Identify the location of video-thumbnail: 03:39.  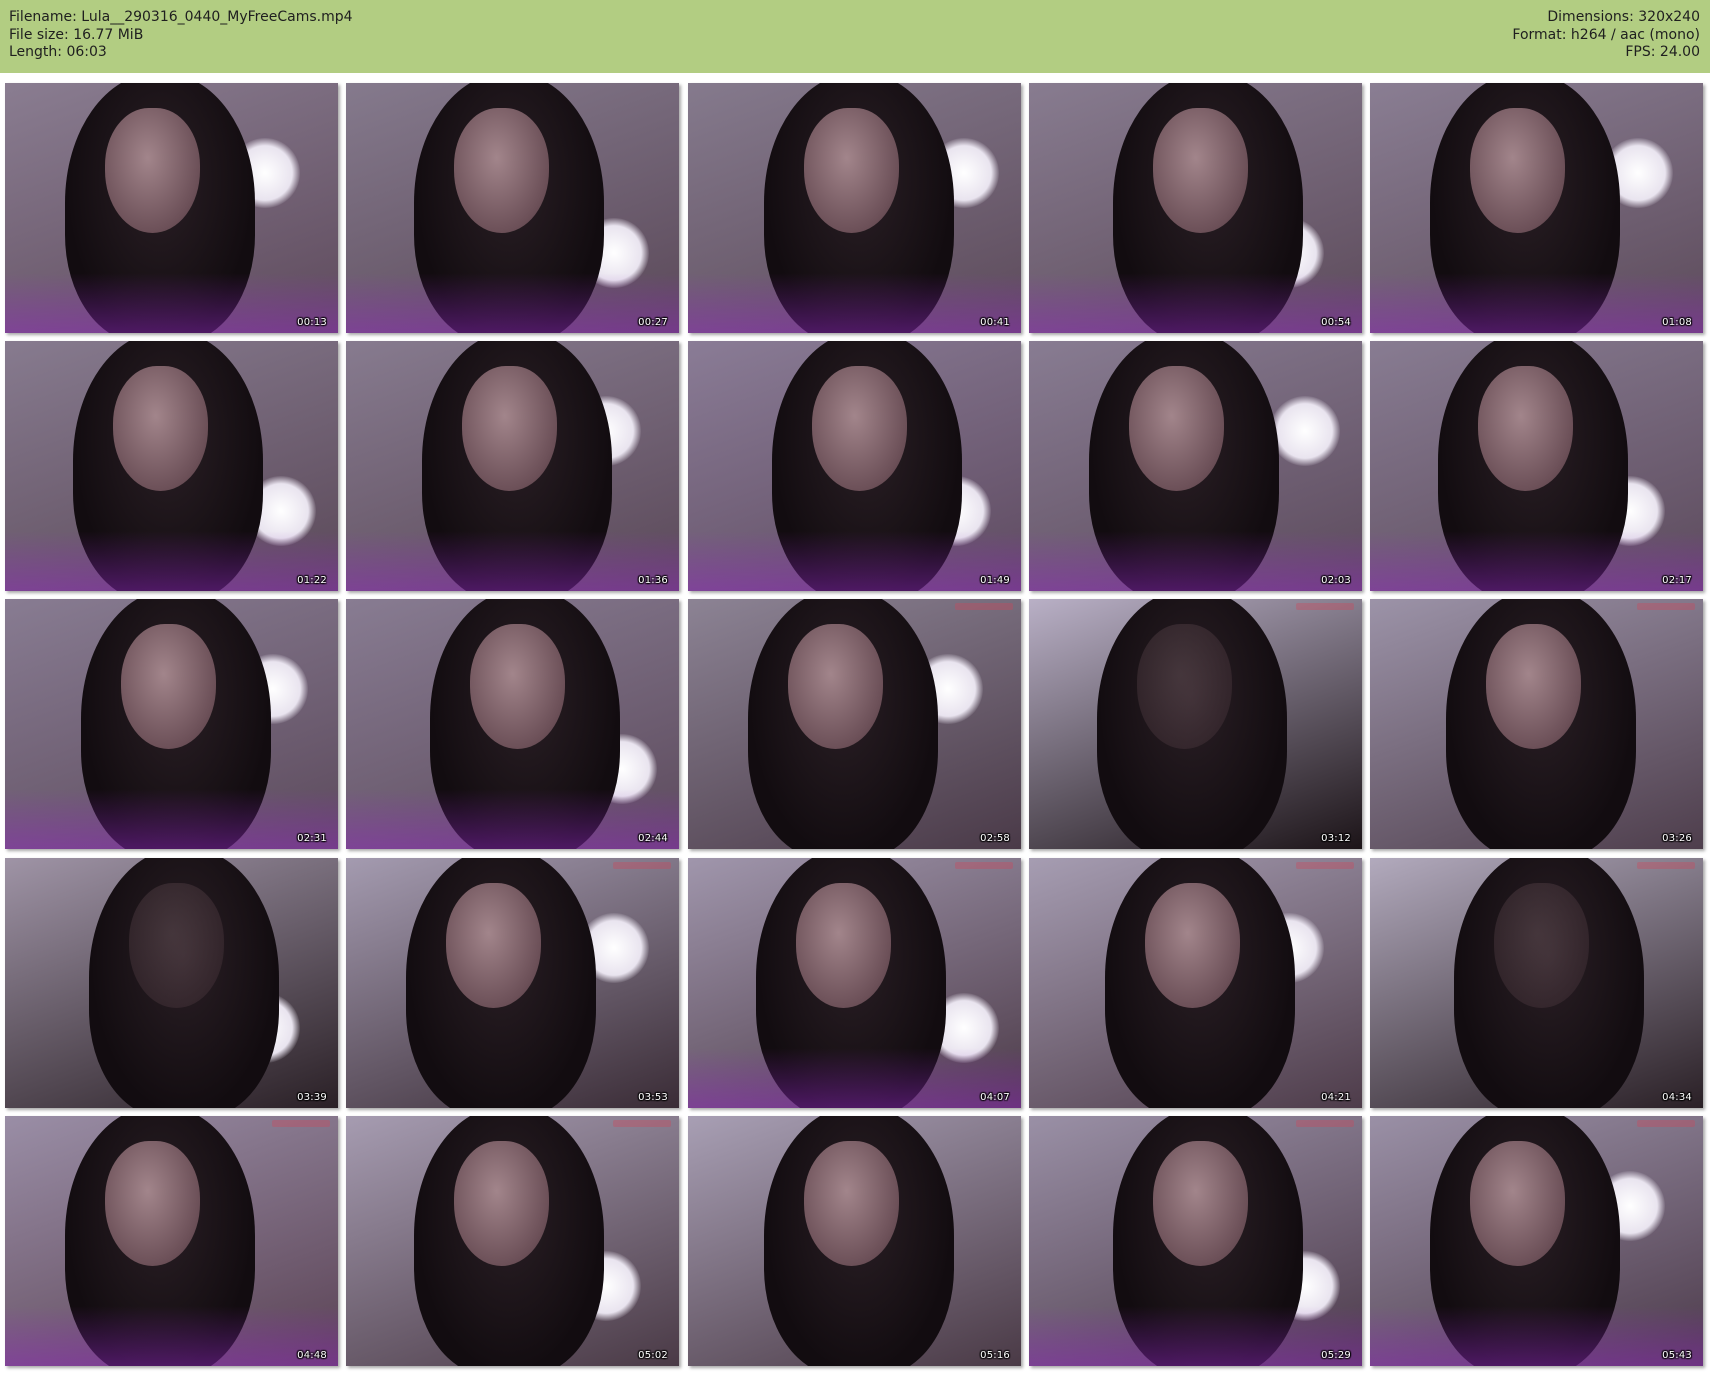
(171, 983).